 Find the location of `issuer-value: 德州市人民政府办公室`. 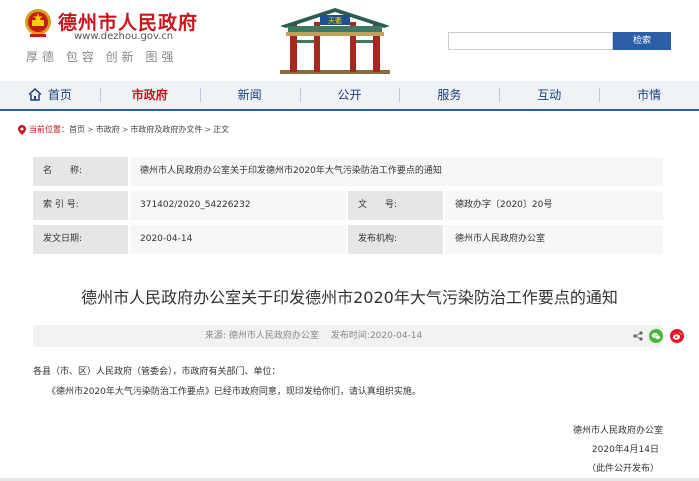

issuer-value: 德州市人民政府办公室 is located at coordinates (554, 239).